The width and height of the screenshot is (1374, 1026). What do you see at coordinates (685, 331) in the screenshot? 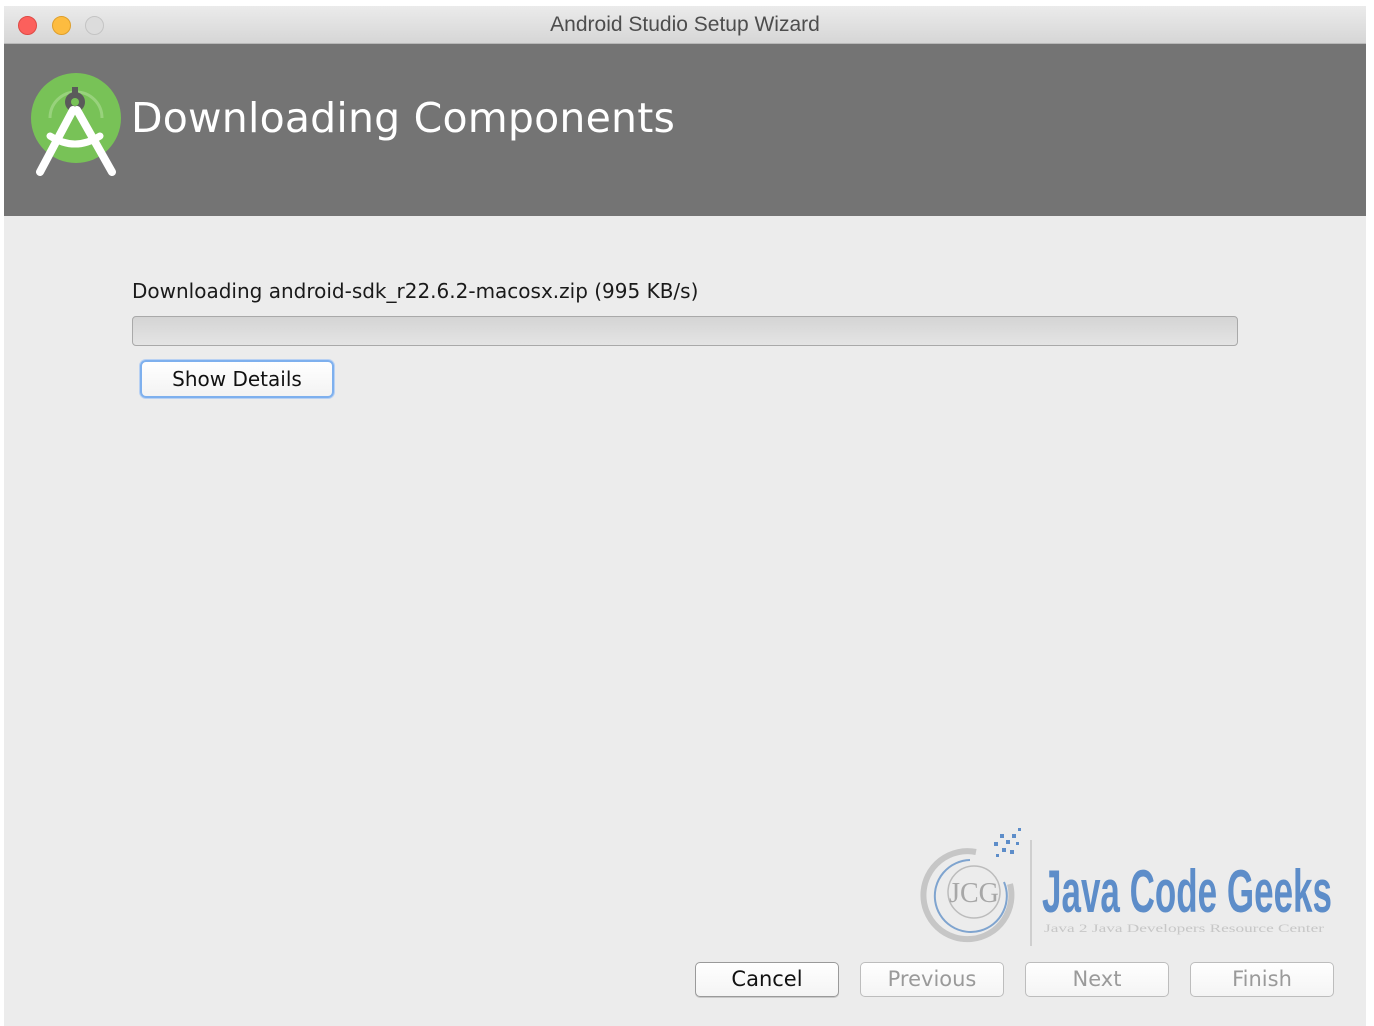
I see `download-progress-bar` at bounding box center [685, 331].